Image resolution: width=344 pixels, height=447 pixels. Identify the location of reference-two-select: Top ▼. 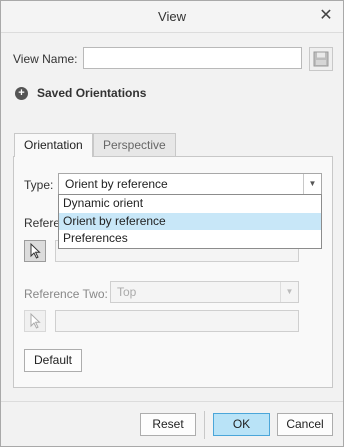
(204, 292).